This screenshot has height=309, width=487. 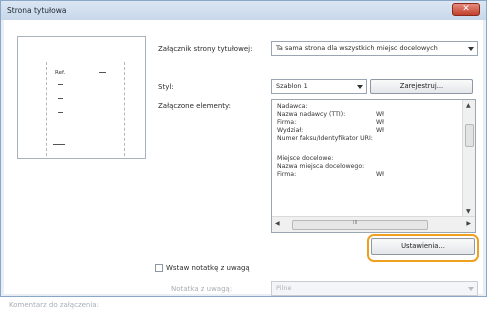 I want to click on list-item-name: Wydział:, so click(x=290, y=130).